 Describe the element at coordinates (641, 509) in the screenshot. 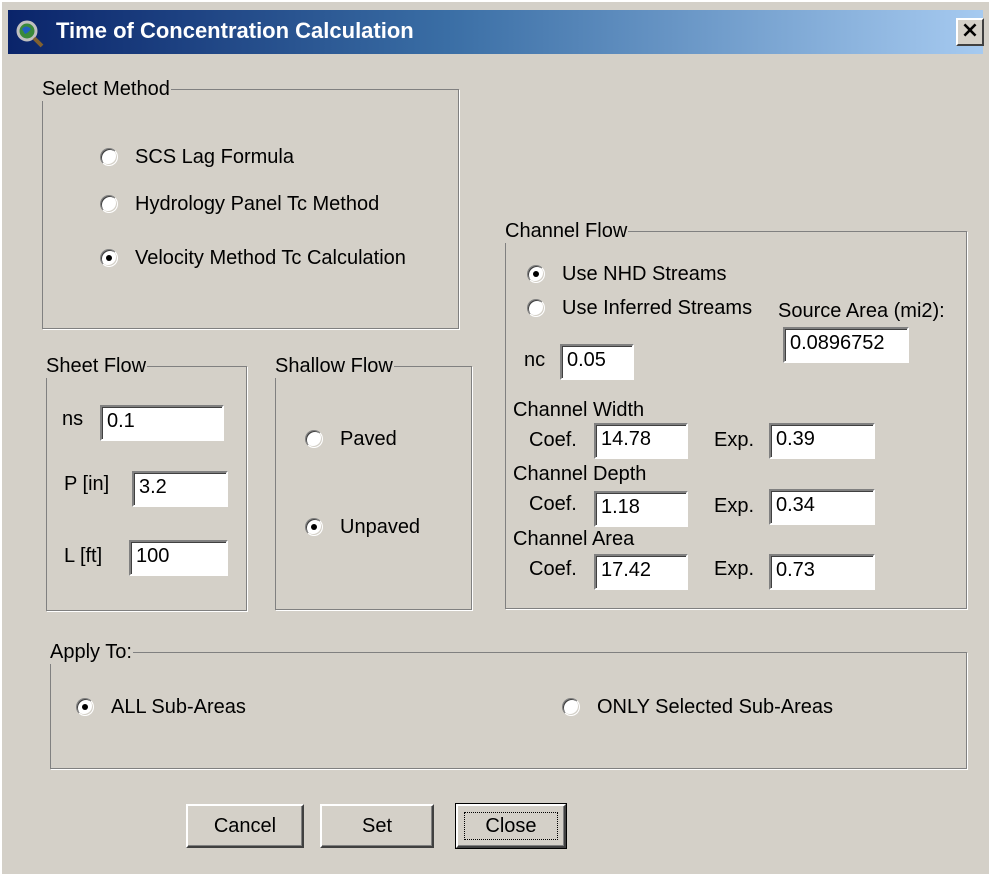

I see `depth-coef-input: 1.18` at that location.